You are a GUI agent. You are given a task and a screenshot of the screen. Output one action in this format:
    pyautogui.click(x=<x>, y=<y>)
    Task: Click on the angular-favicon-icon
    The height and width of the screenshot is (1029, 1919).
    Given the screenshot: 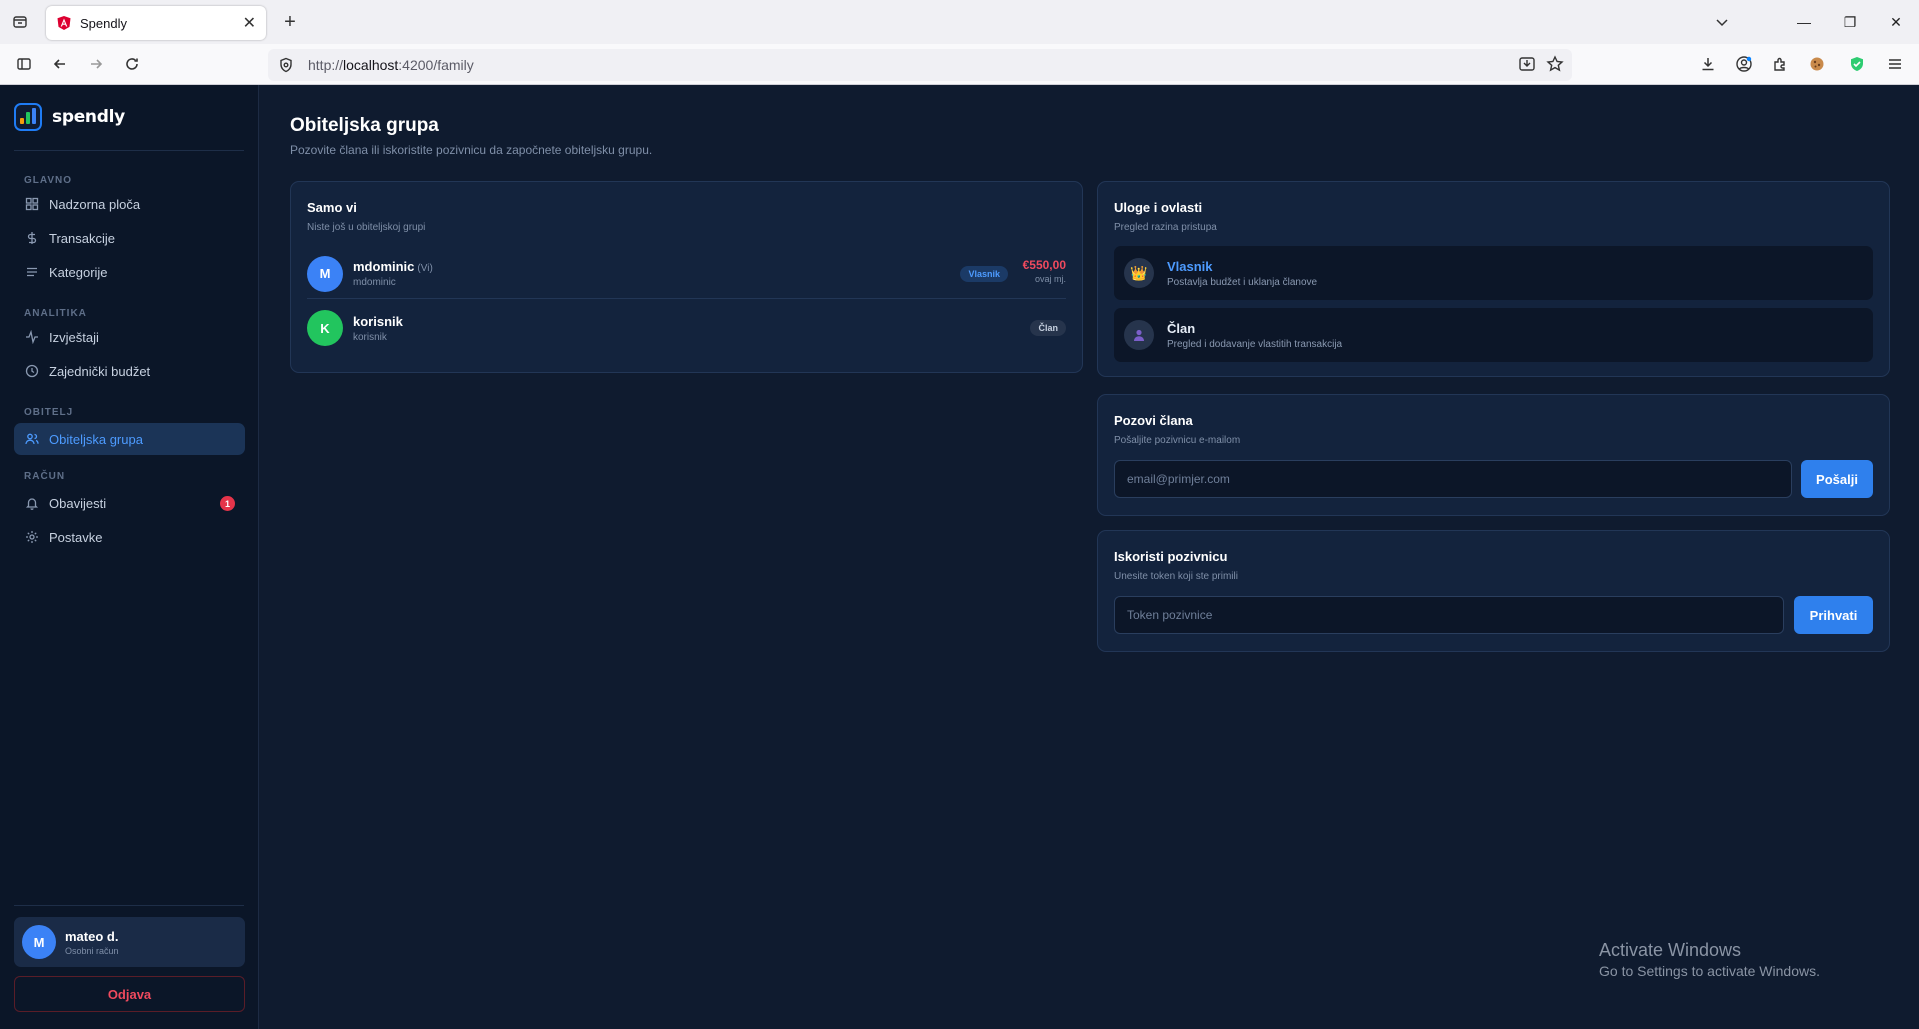 What is the action you would take?
    pyautogui.click(x=64, y=23)
    